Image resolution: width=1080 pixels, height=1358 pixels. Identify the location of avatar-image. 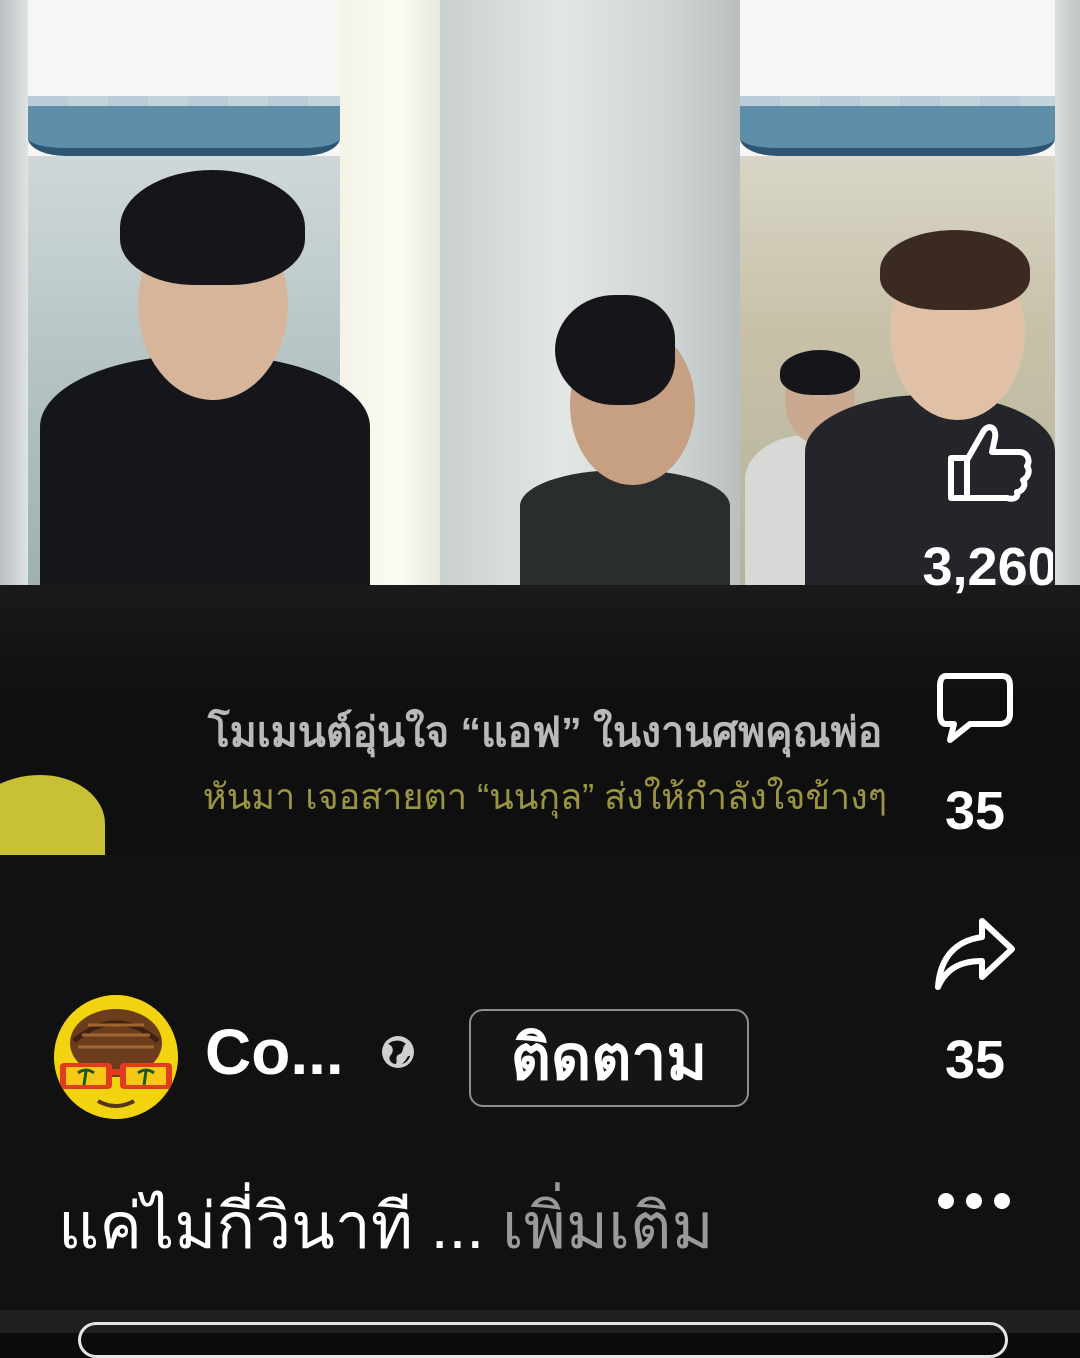
(116, 1057).